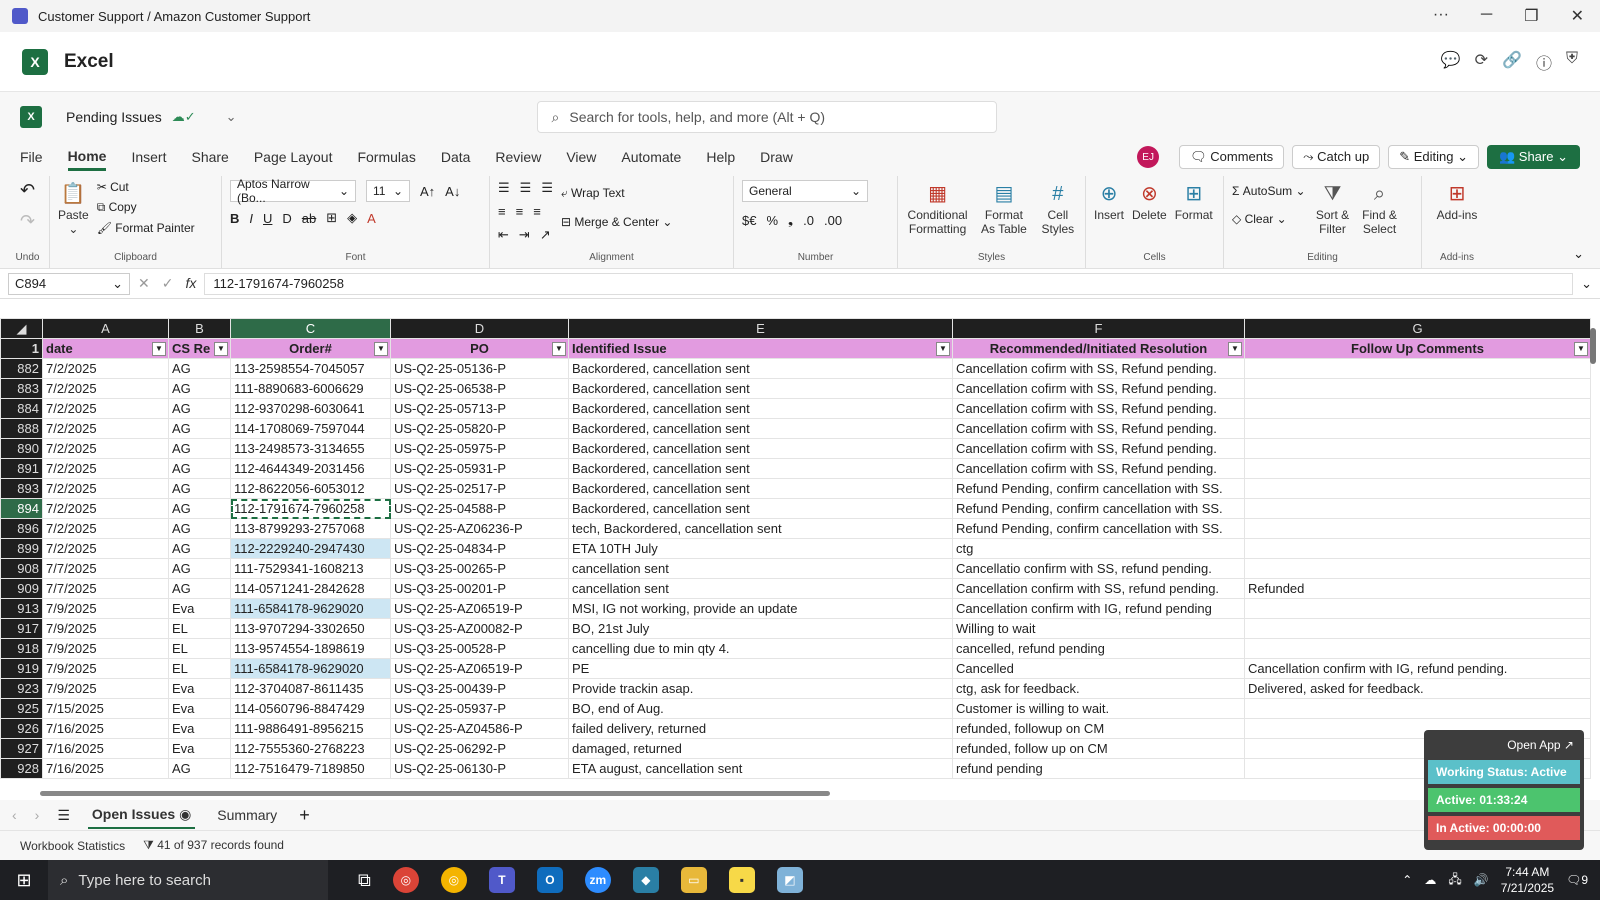  I want to click on tab-insert: Insert, so click(148, 157).